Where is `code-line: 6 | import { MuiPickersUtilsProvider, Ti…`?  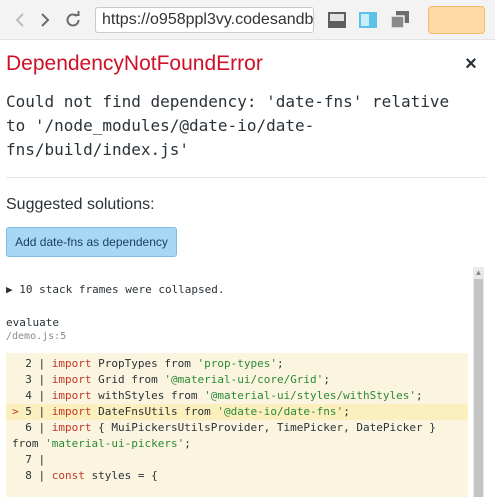 code-line: 6 | import { MuiPickersUtilsProvider, Ti… is located at coordinates (237, 428).